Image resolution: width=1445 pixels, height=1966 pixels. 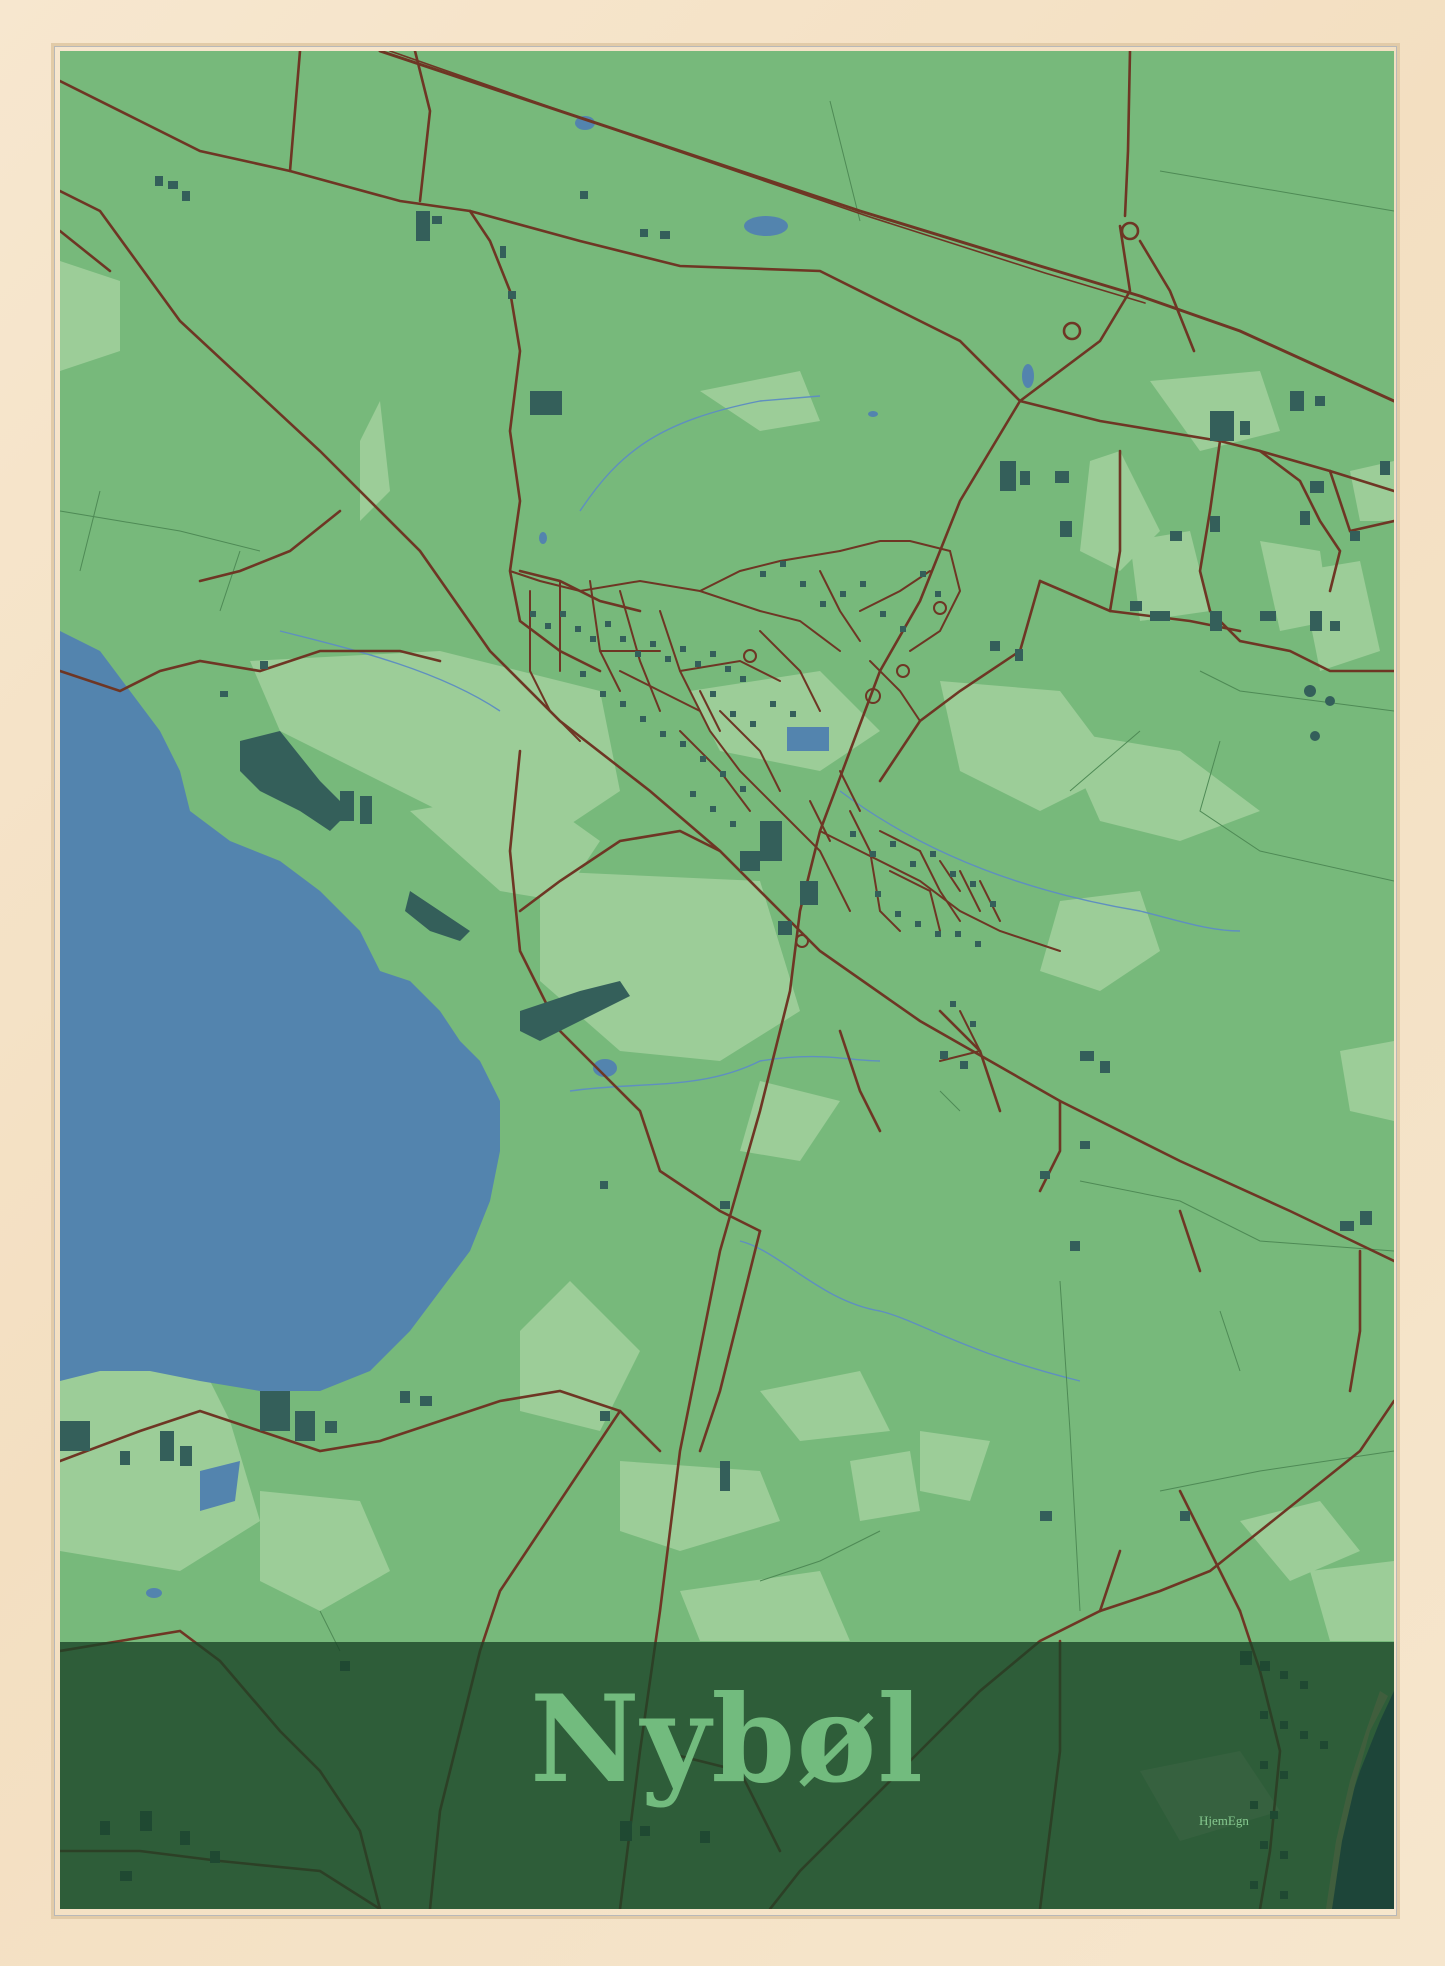 I want to click on roundabouts, so click(x=845, y=774).